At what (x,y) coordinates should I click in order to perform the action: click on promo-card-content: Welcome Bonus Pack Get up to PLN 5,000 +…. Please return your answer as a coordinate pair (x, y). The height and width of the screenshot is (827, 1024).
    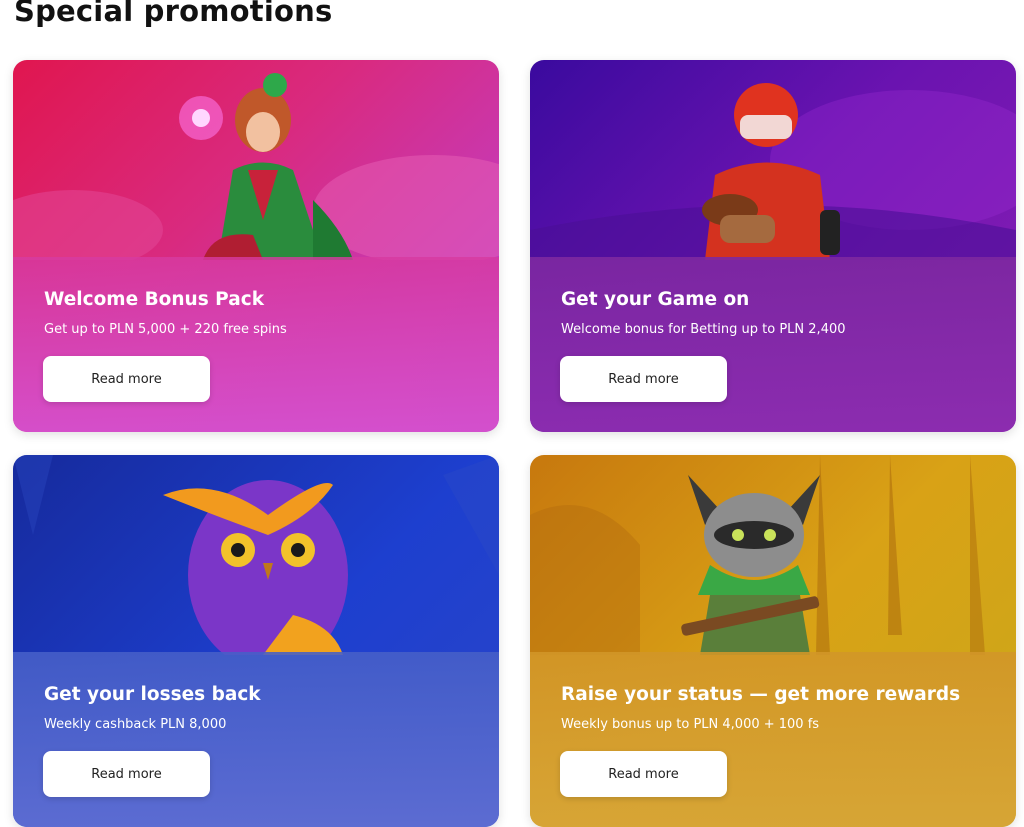
    Looking at the image, I should click on (256, 344).